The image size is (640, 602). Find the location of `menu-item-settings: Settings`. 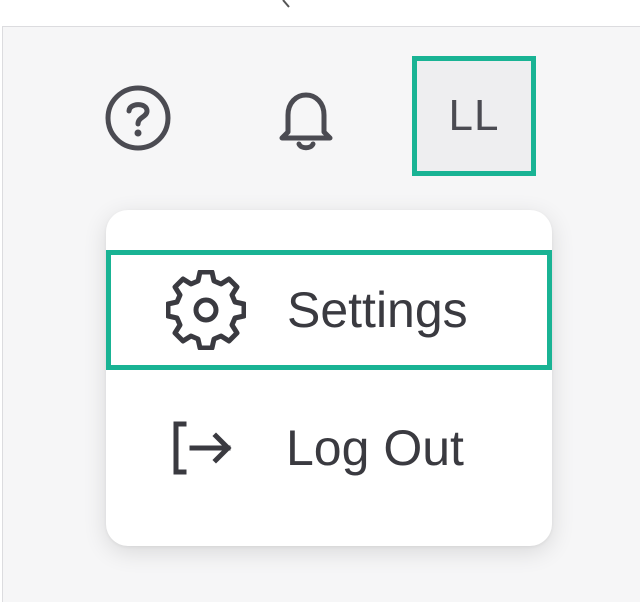

menu-item-settings: Settings is located at coordinates (329, 310).